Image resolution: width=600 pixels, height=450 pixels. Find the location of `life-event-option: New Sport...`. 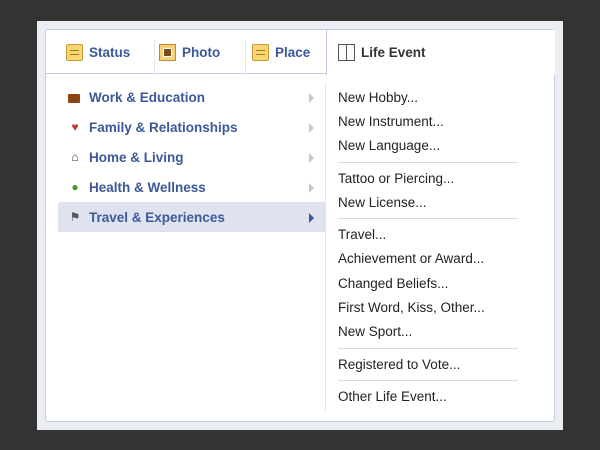

life-event-option: New Sport... is located at coordinates (428, 332).